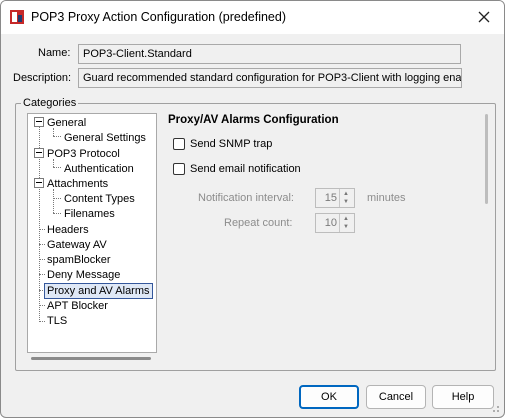  I want to click on panel-vertical-scrollbar, so click(486, 159).